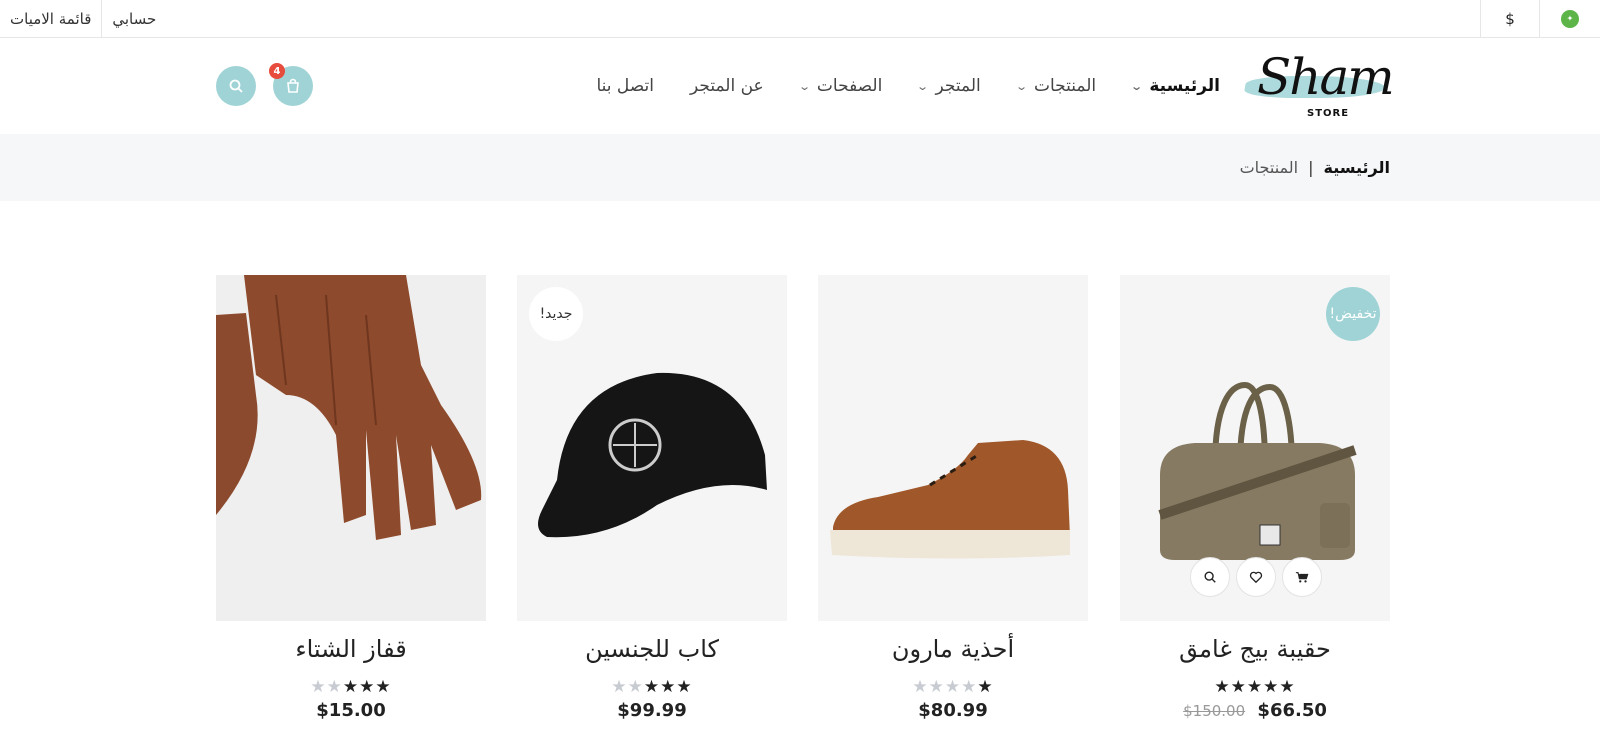  Describe the element at coordinates (1353, 314) in the screenshot. I see `sale-badge: تخفيض!` at that location.